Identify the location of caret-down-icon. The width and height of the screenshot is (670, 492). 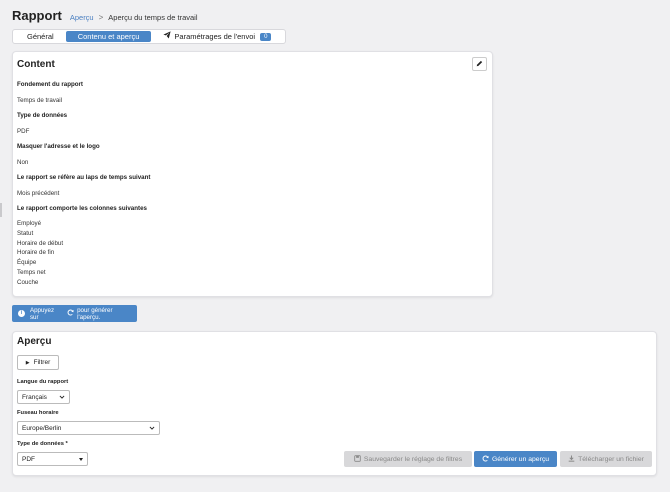
(81, 459).